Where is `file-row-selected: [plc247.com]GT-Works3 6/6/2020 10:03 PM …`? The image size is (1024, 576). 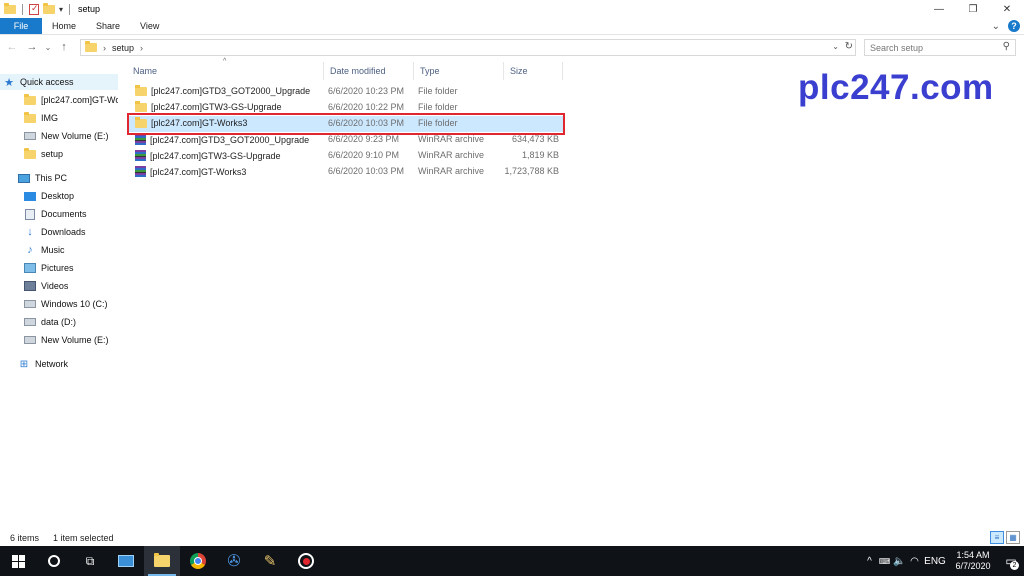
file-row-selected: [plc247.com]GT-Works3 6/6/2020 10:03 PM … is located at coordinates (345, 124).